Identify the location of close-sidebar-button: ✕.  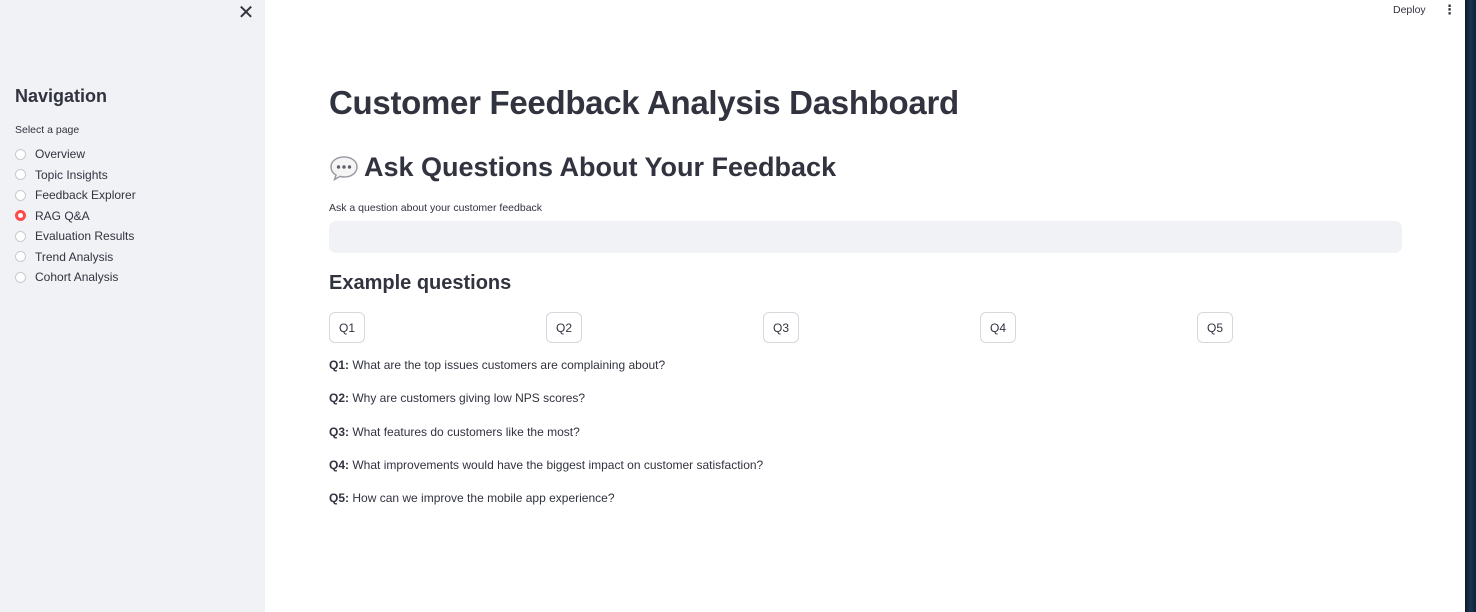
(246, 13).